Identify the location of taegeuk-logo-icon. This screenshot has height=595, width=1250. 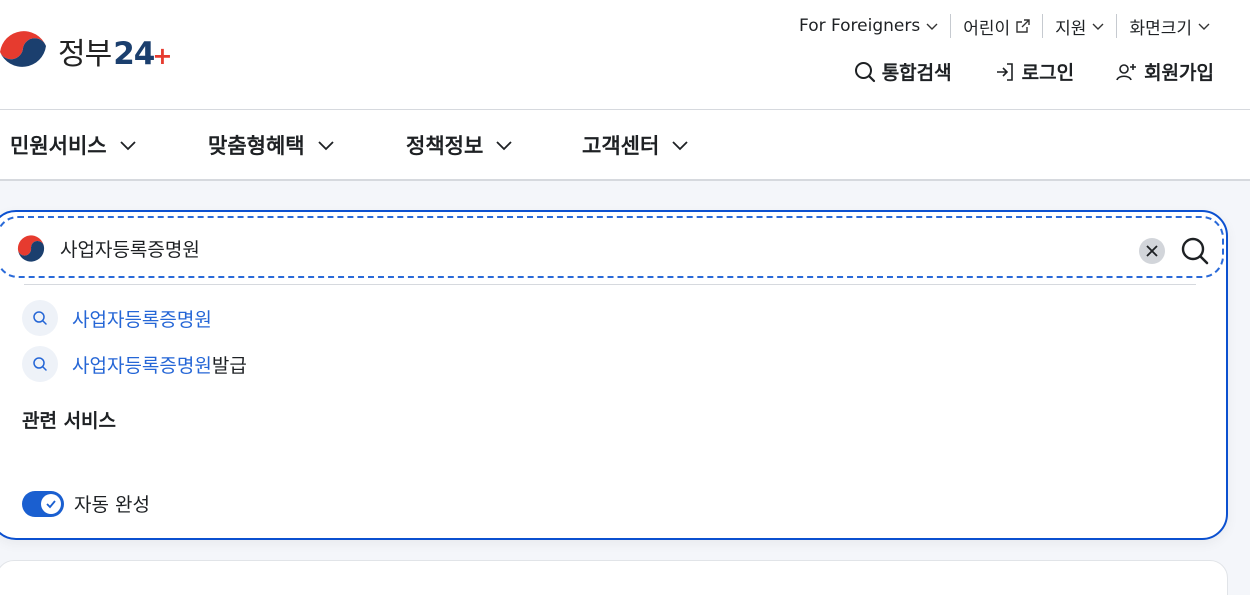
(23, 49).